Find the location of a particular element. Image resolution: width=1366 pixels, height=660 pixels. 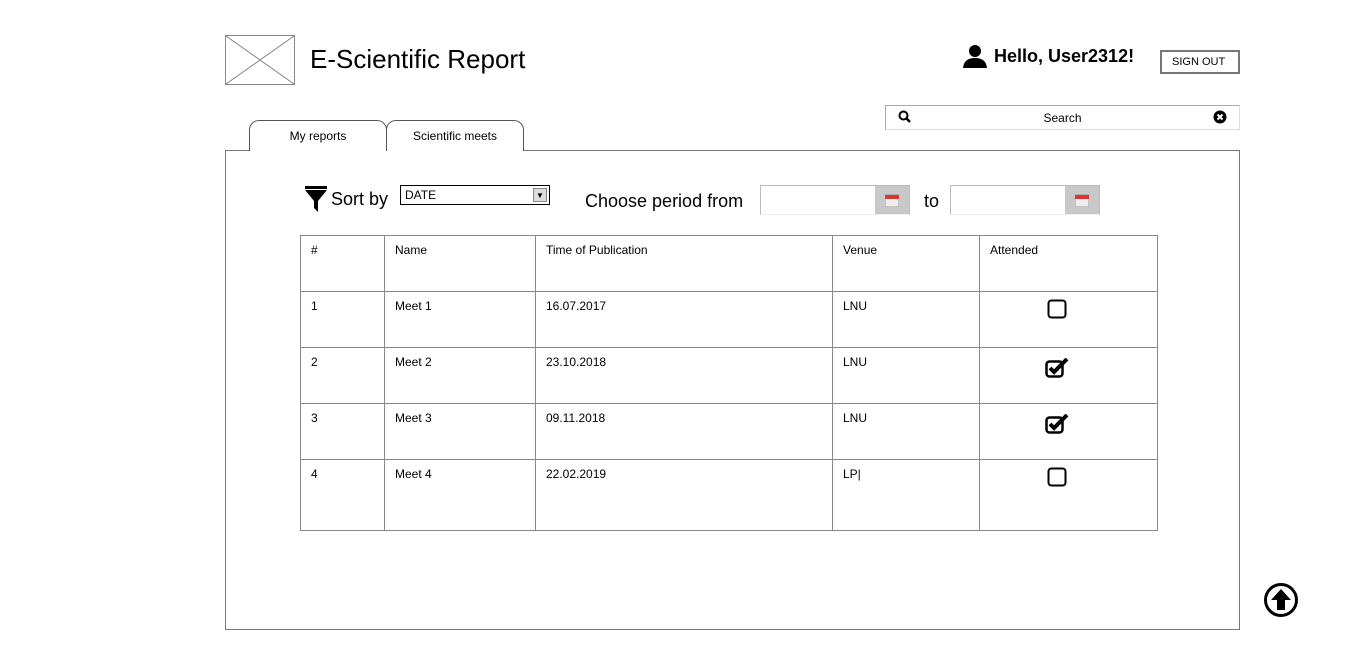

period-to-label: to is located at coordinates (932, 201).